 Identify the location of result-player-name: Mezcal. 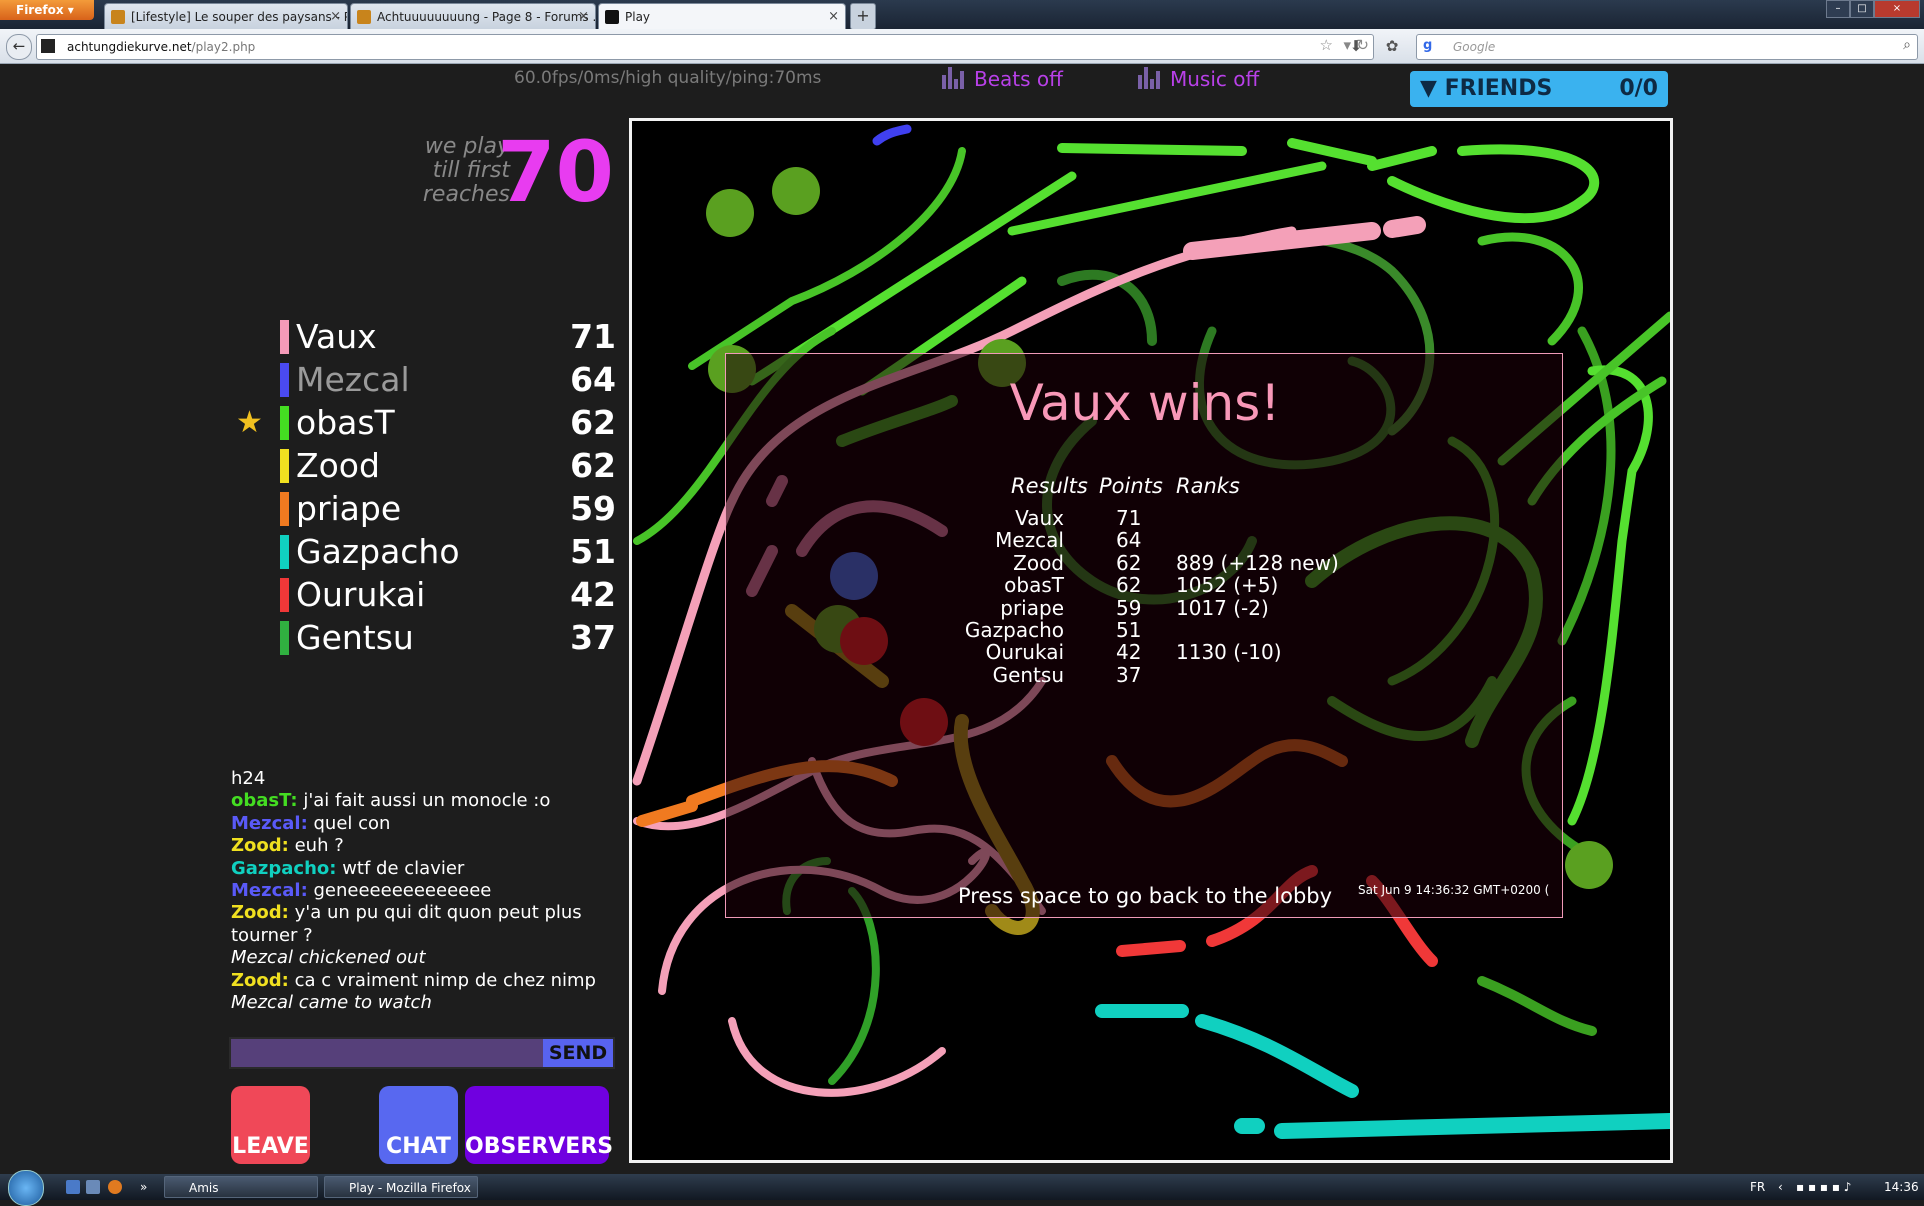
(1029, 540).